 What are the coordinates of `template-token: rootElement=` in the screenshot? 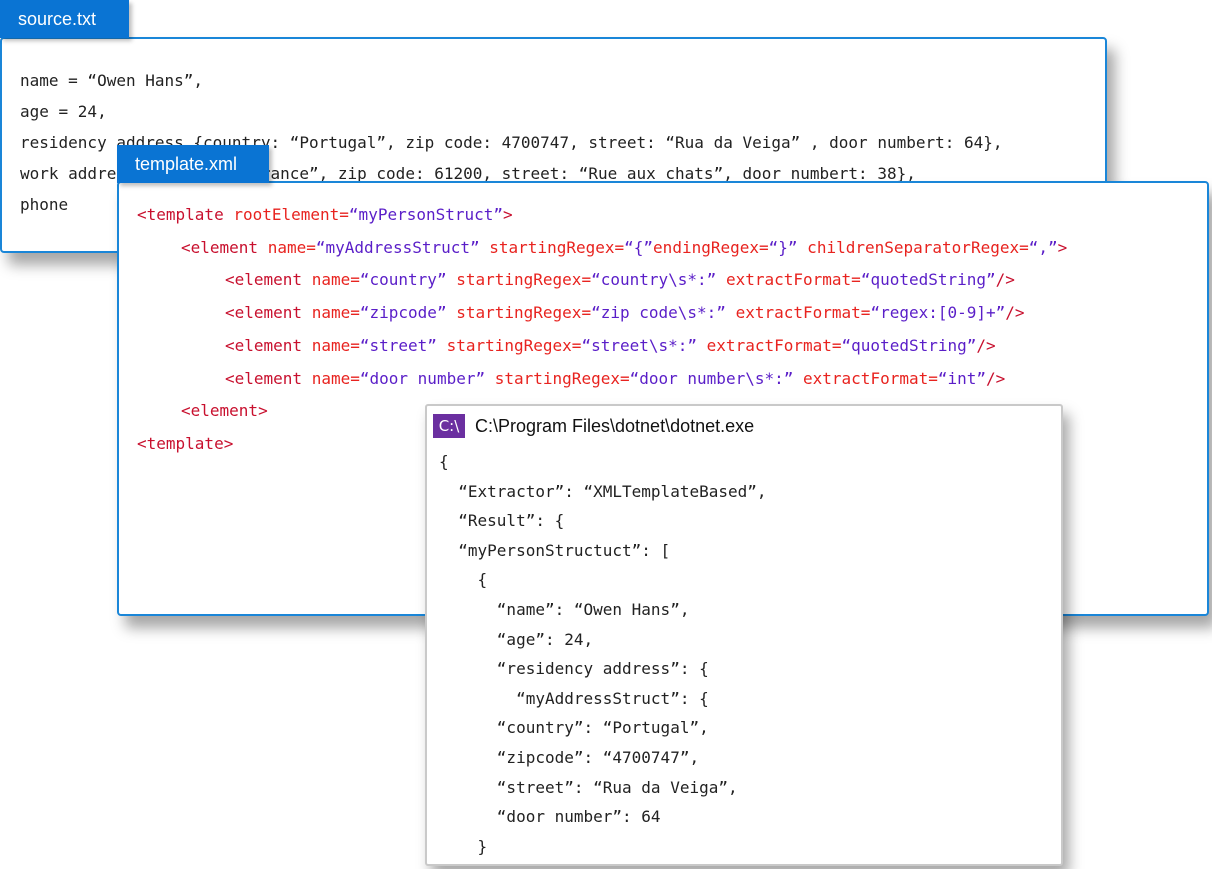 It's located at (291, 214).